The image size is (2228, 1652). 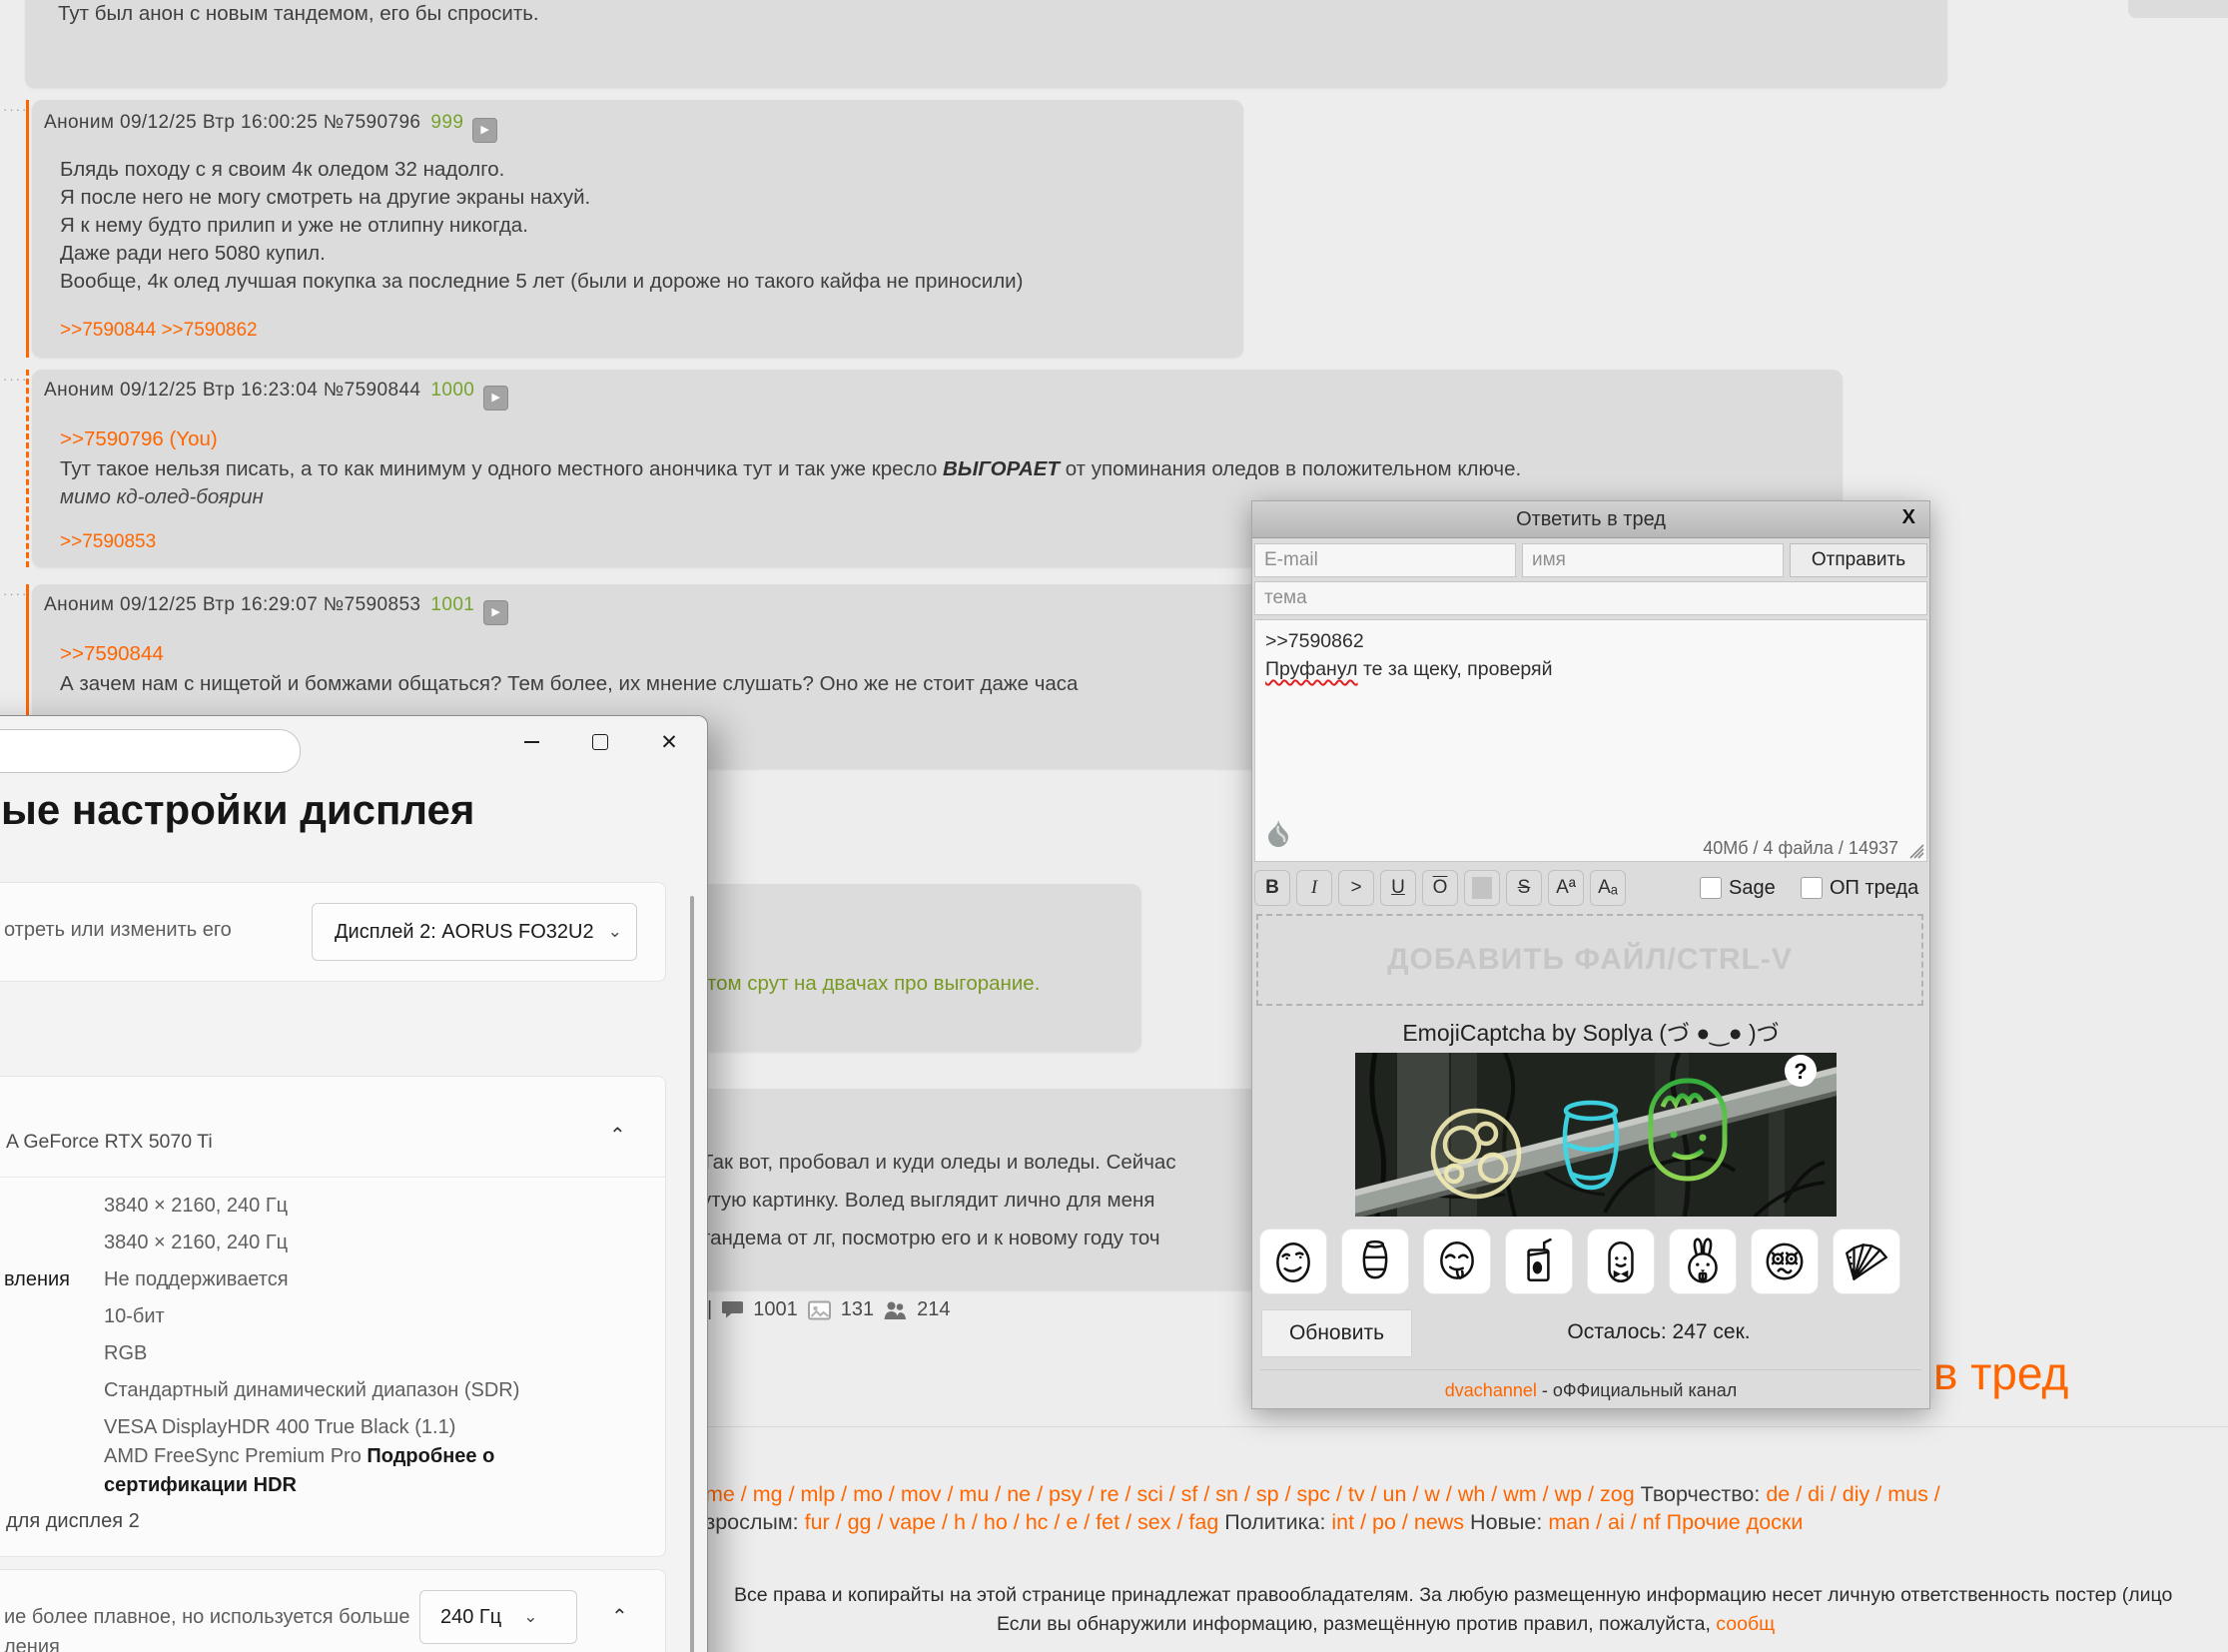 I want to click on post-signature: мимо кд-олед-боярин, so click(x=162, y=496).